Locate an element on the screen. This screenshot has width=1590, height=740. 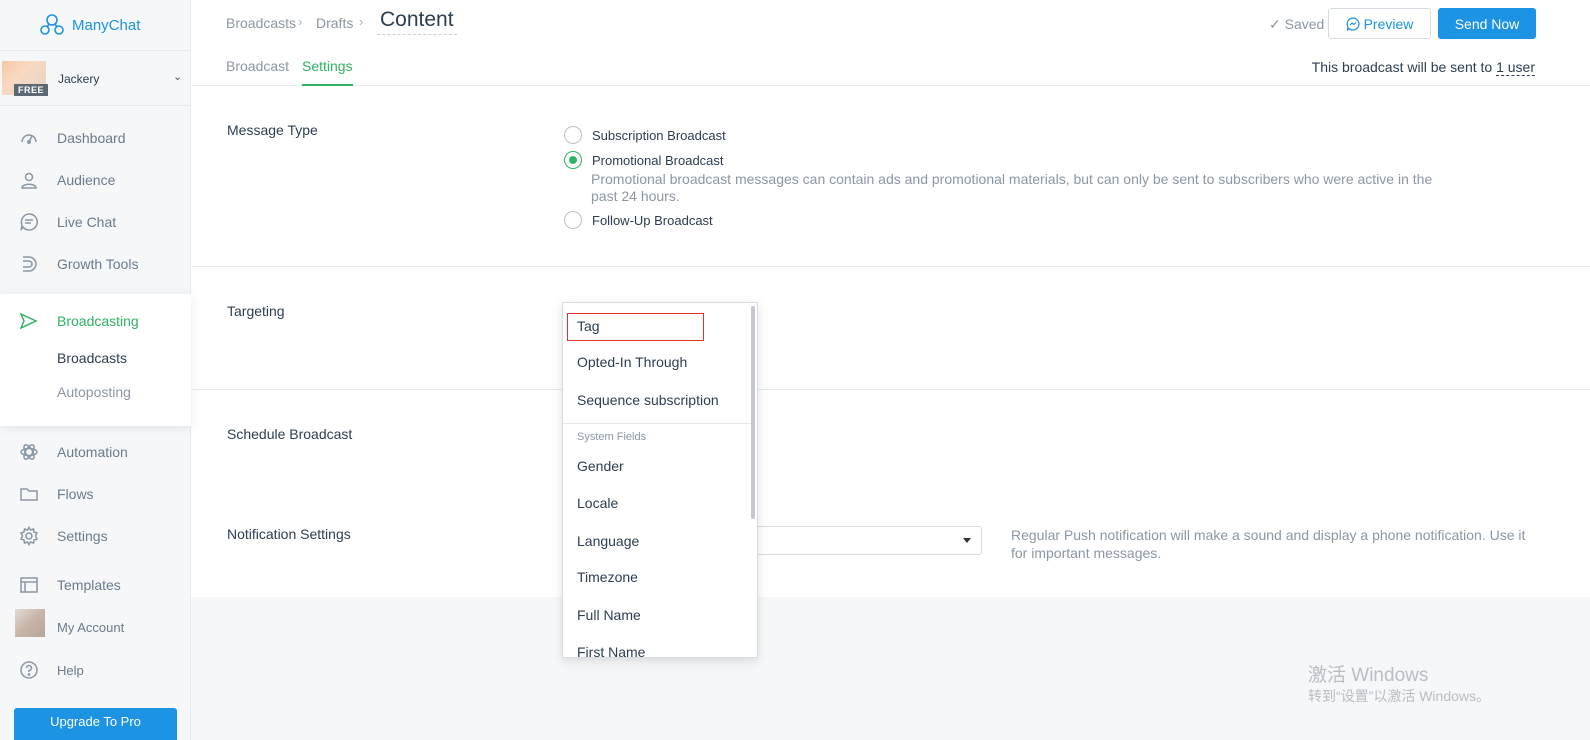
sidebar-item-label: Growth Tools is located at coordinates (98, 264).